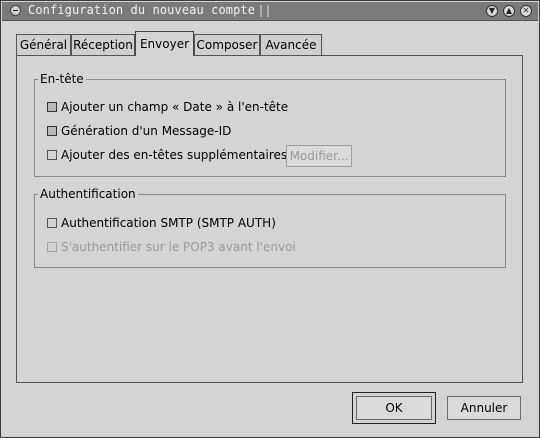  I want to click on minimize-icon: ▼, so click(492, 11).